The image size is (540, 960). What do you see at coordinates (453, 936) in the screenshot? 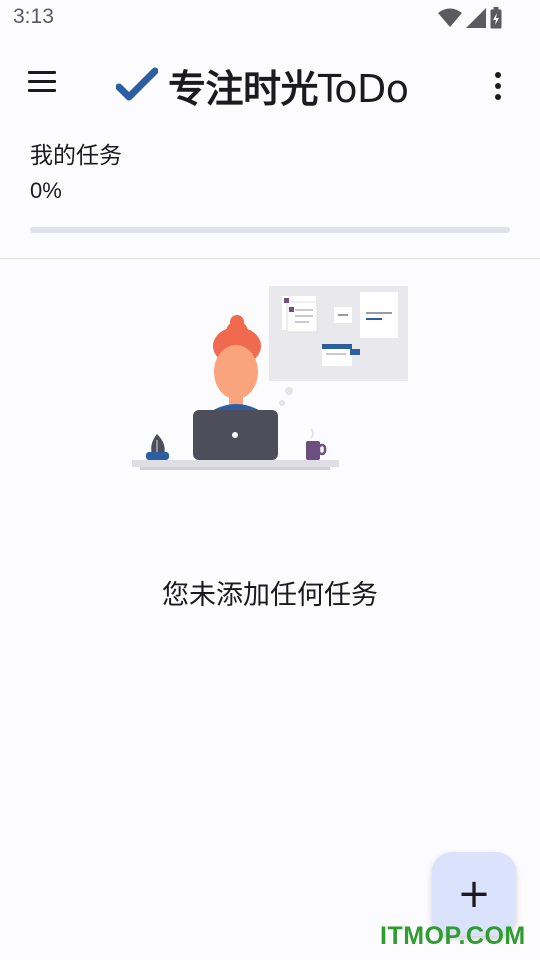
I see `watermark: ITMOP.COM` at bounding box center [453, 936].